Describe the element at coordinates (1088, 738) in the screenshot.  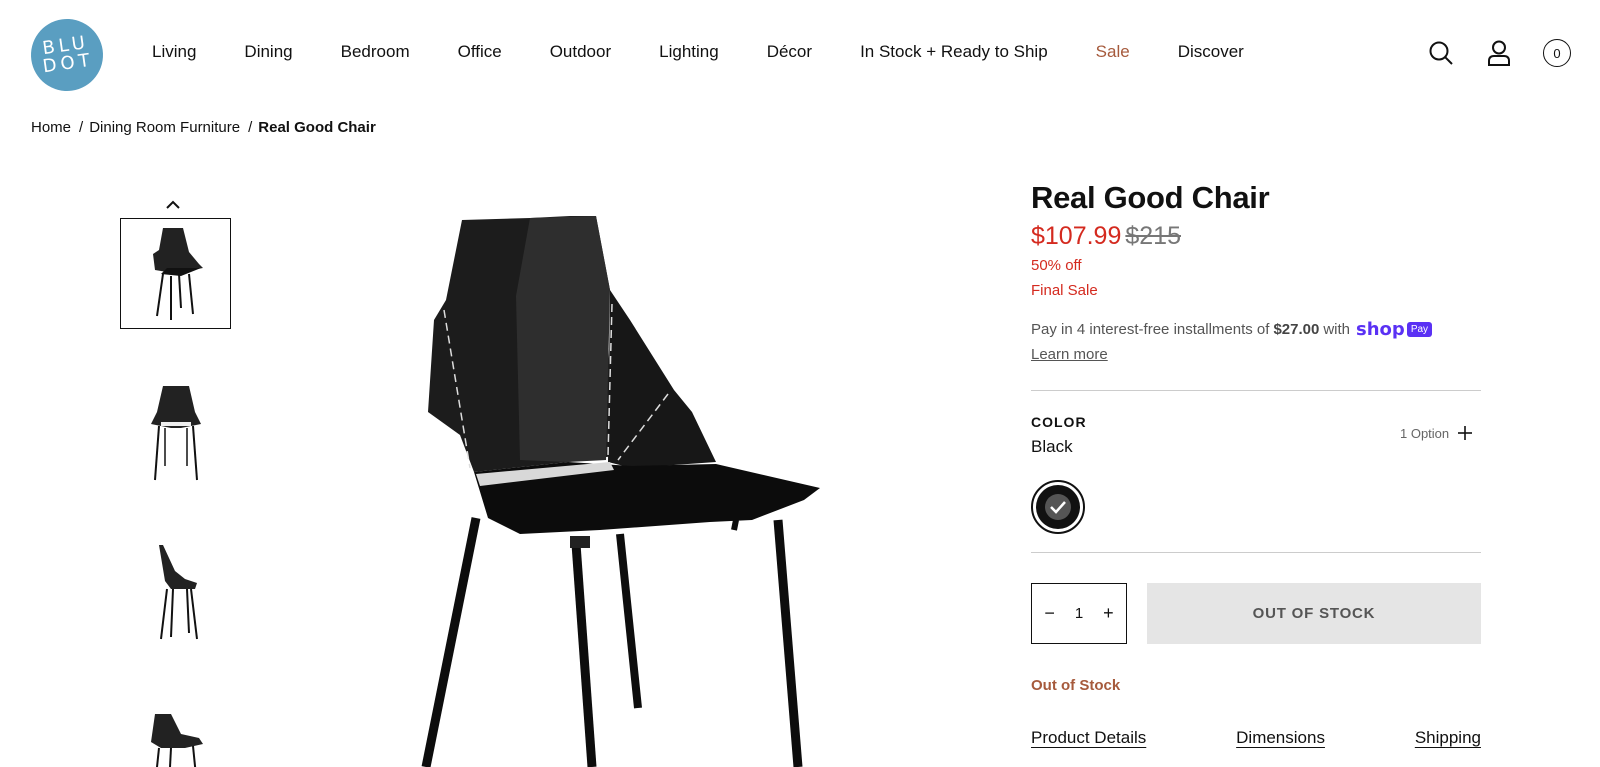
I see `tab-product-details: Product Details` at that location.